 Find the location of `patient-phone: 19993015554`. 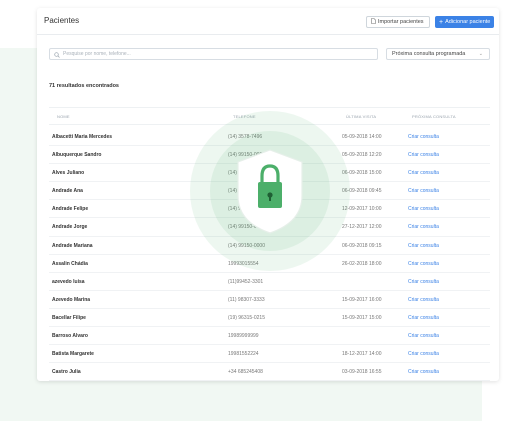

patient-phone: 19993015554 is located at coordinates (243, 263).